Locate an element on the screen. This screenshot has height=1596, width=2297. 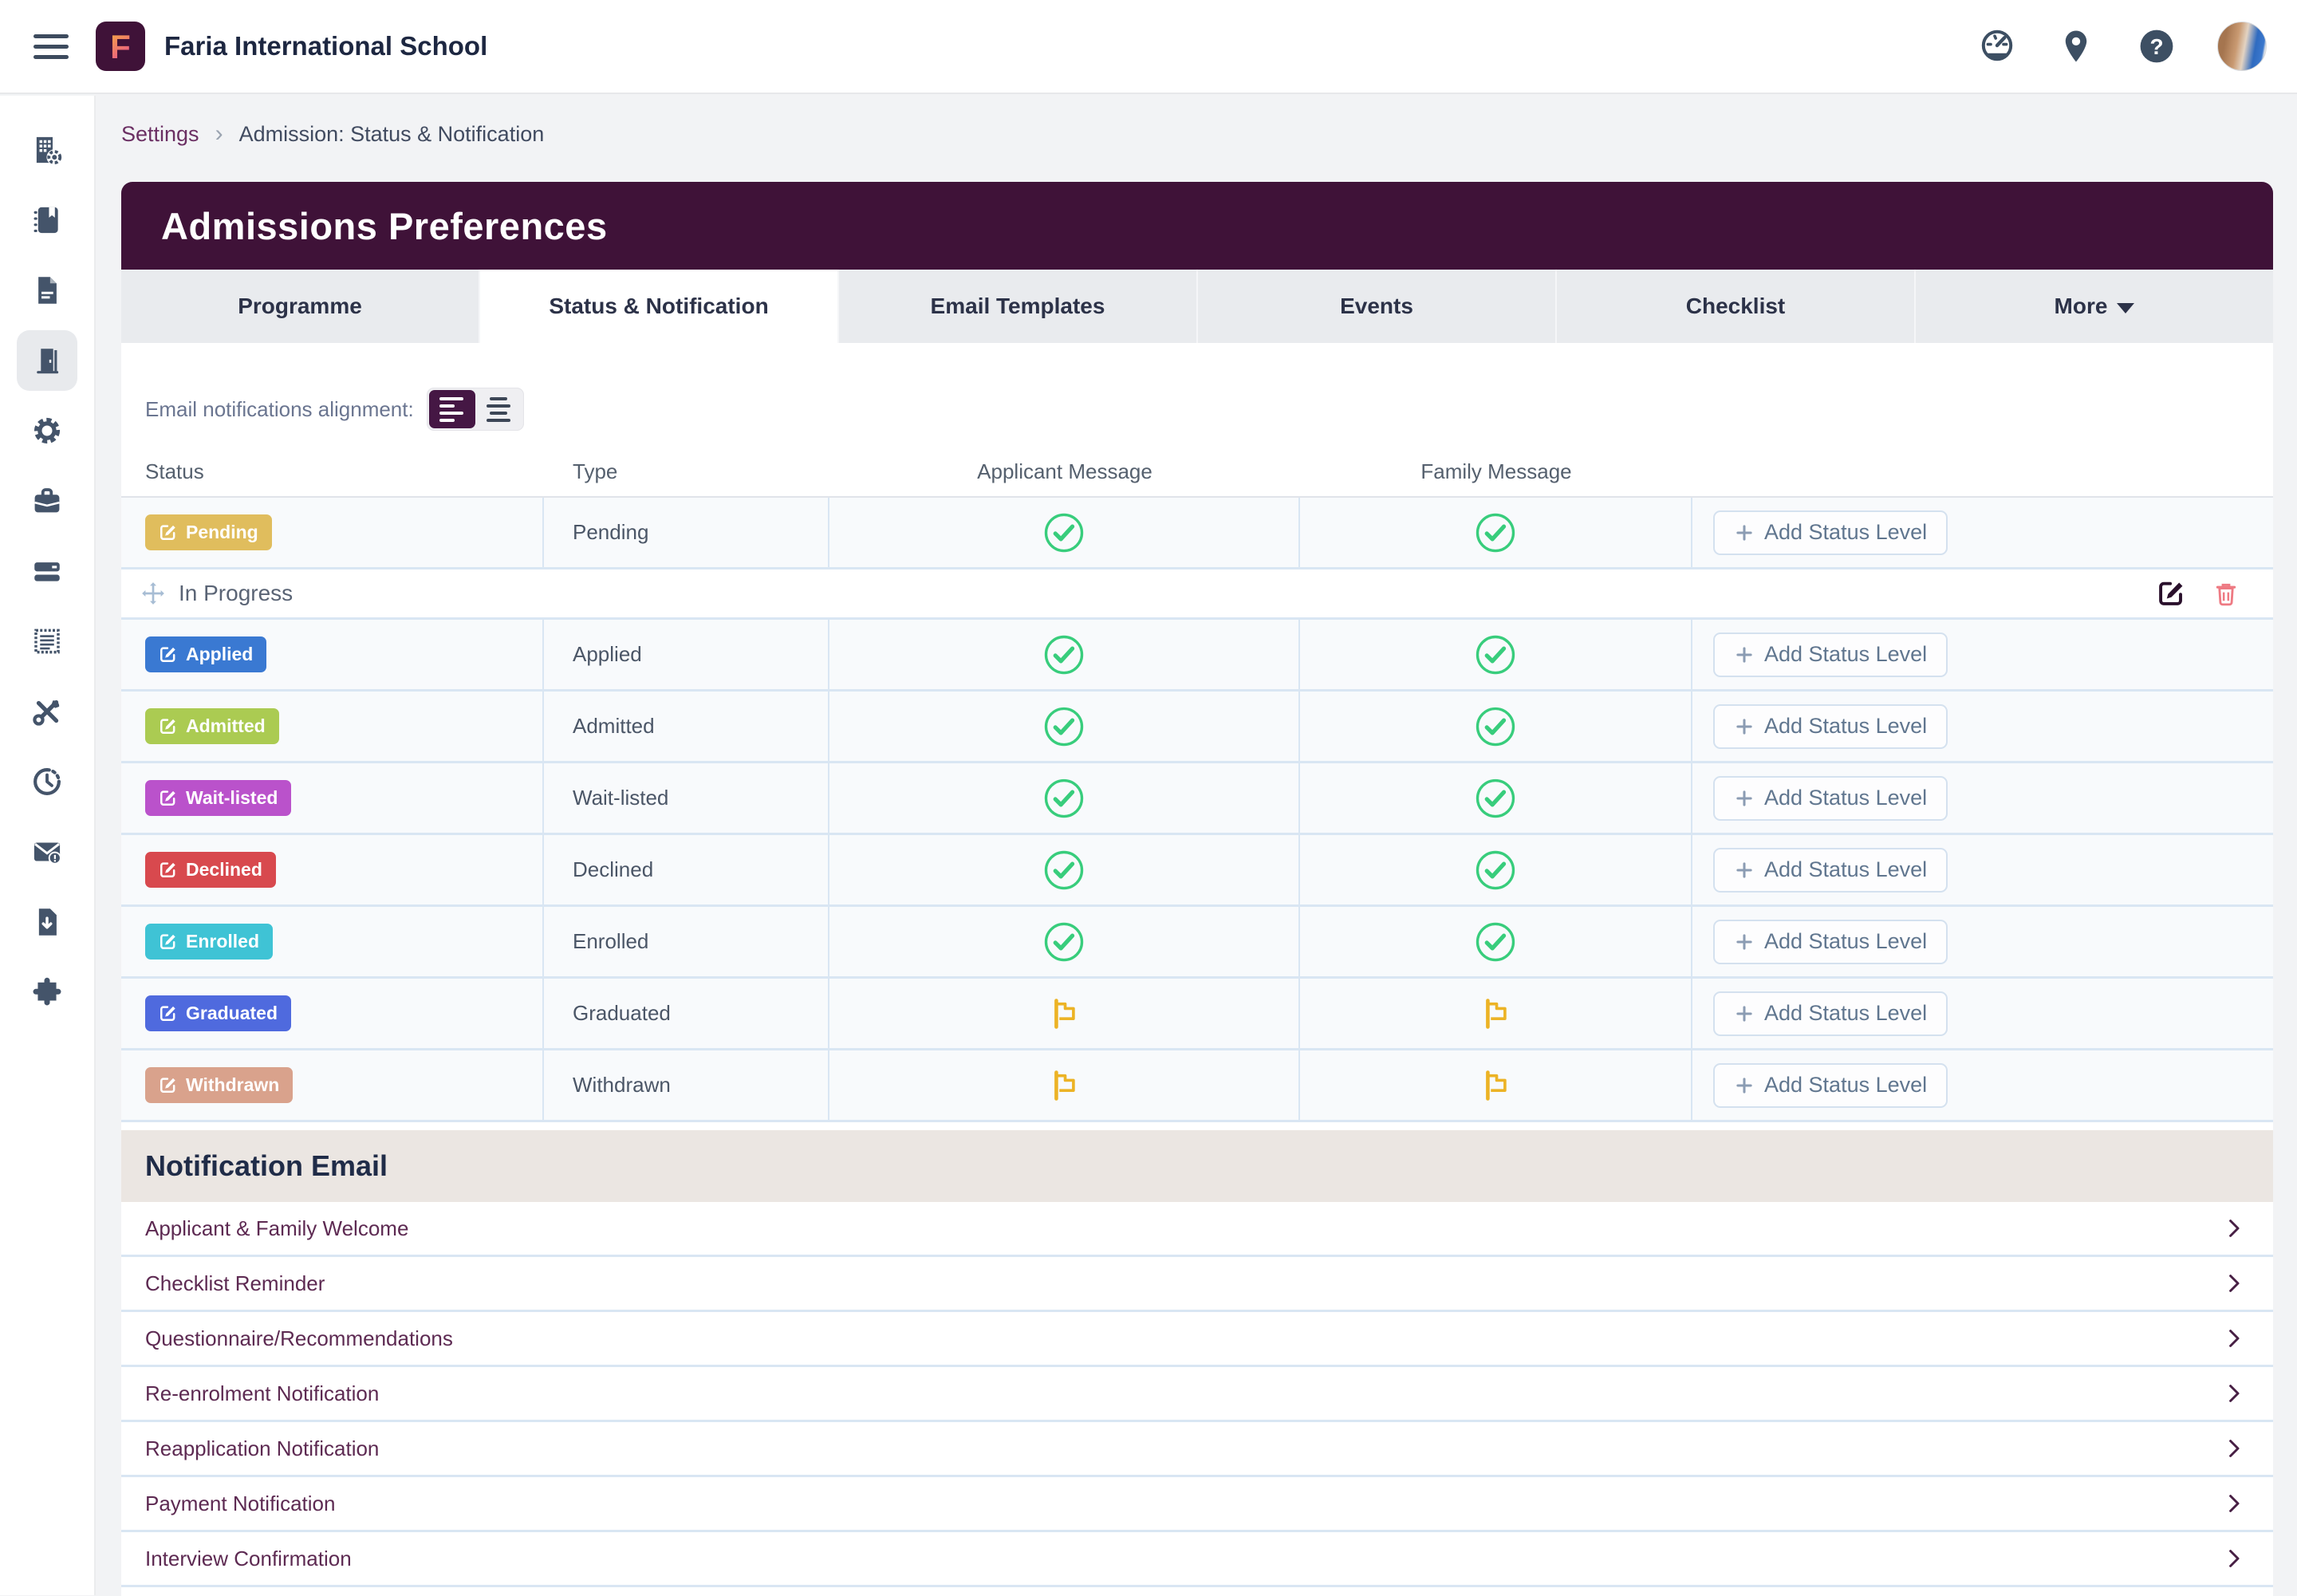
sidebar-item-admissions-door is located at coordinates (47, 360).